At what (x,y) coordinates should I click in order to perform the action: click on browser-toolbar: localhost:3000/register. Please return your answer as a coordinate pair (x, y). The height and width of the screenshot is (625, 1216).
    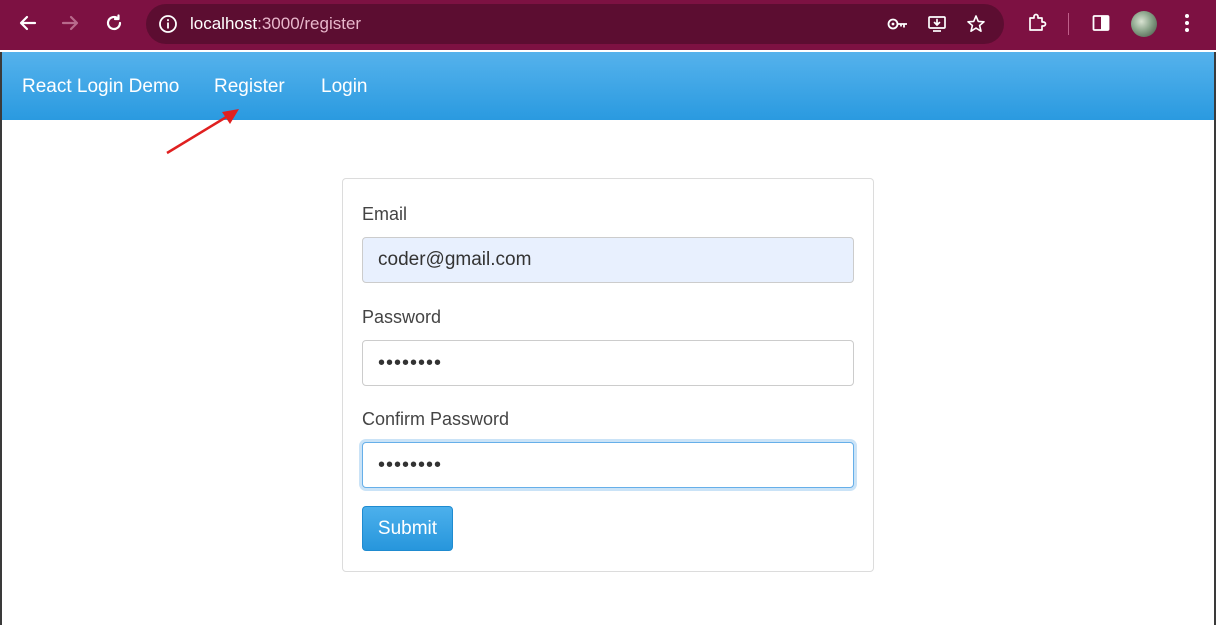
    Looking at the image, I should click on (608, 25).